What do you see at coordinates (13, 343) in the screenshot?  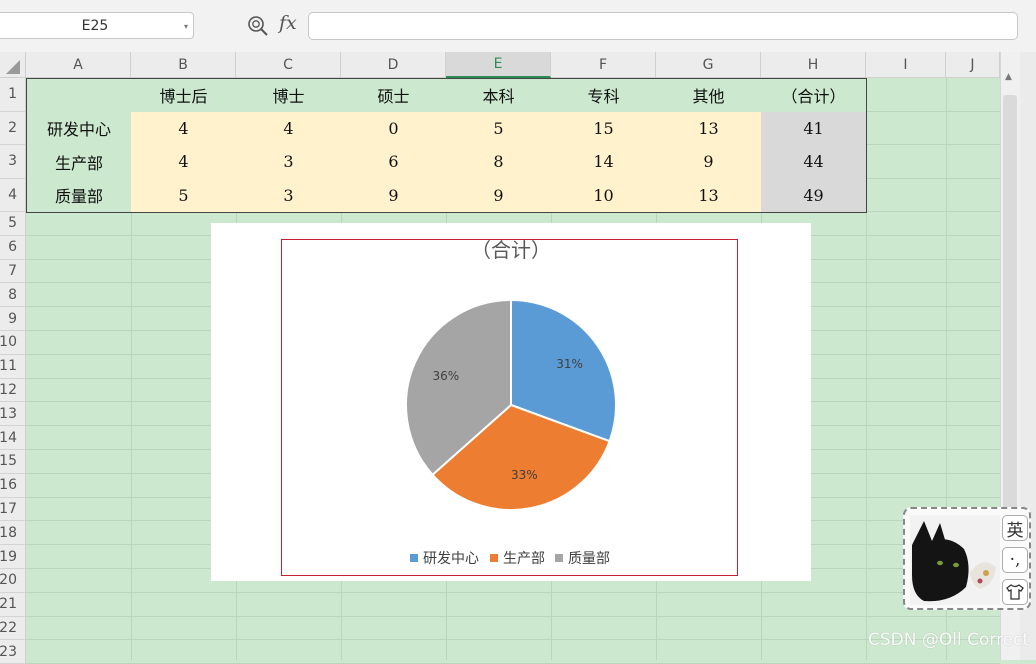 I see `row-header: 10` at bounding box center [13, 343].